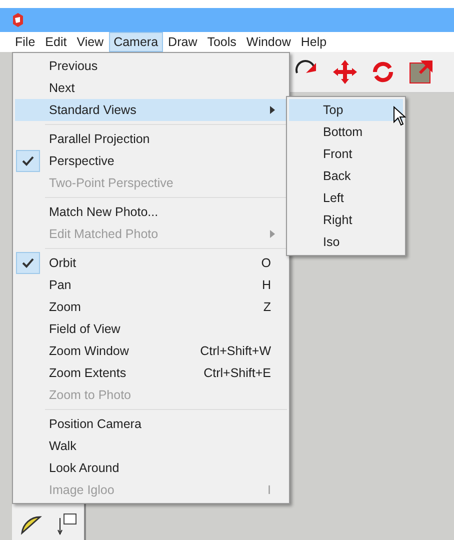  What do you see at coordinates (151, 351) in the screenshot?
I see `menu-item: Zoom Window Ctrl+Shift+W` at bounding box center [151, 351].